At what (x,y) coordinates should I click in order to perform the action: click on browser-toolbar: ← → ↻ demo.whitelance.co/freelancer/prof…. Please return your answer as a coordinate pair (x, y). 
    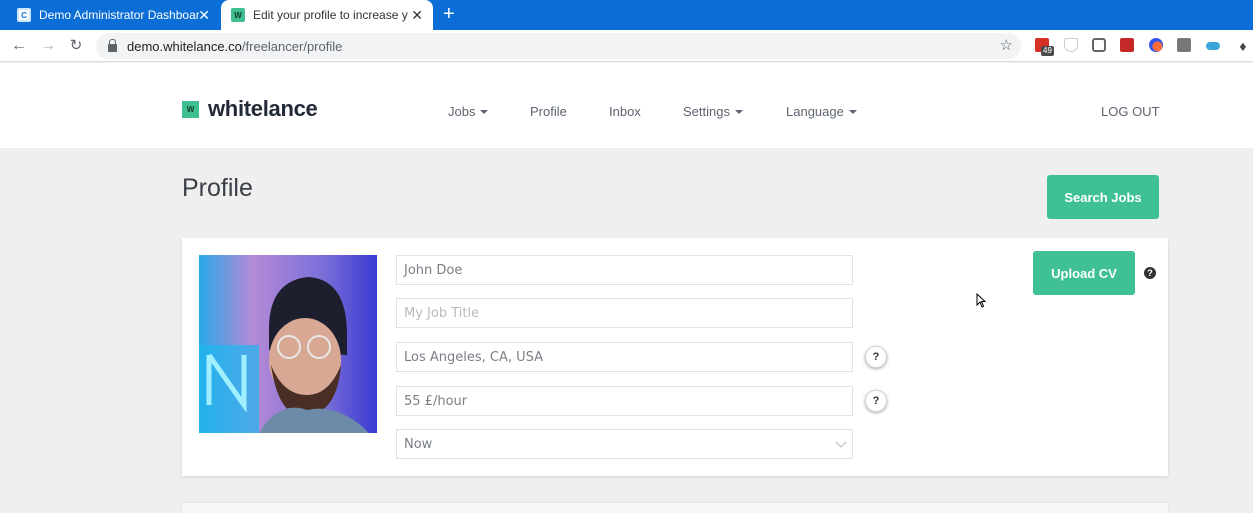
    Looking at the image, I should click on (626, 46).